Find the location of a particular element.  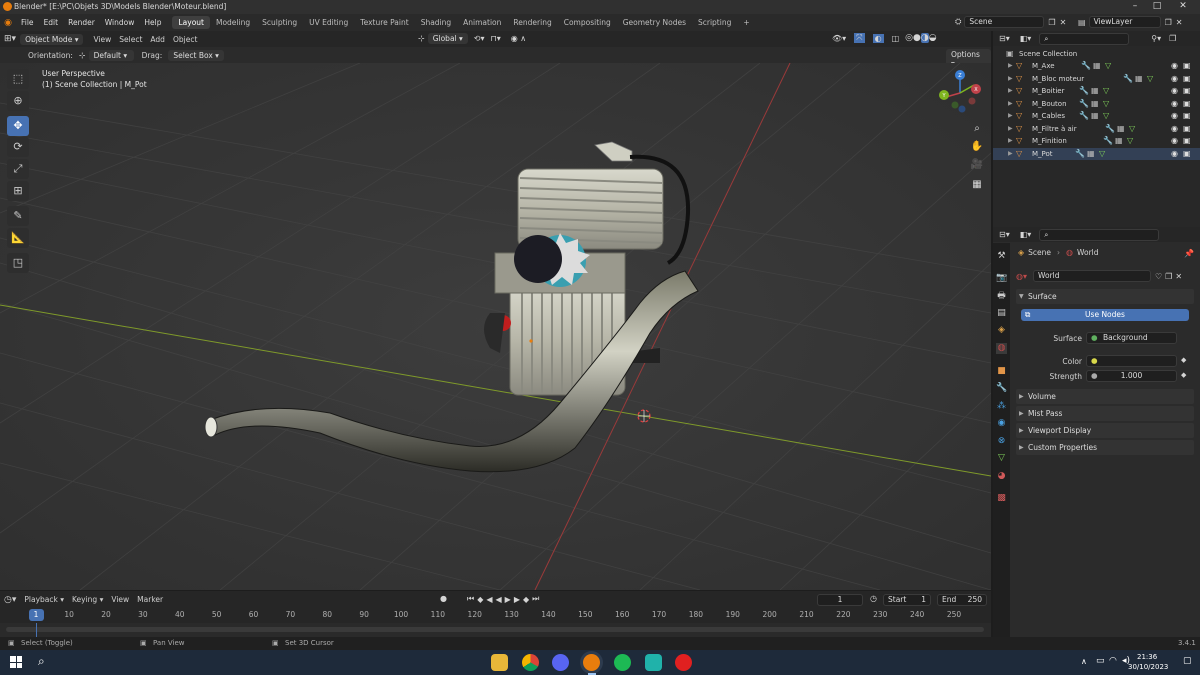

world-browse-icon: ◍▾ is located at coordinates (1021, 276).